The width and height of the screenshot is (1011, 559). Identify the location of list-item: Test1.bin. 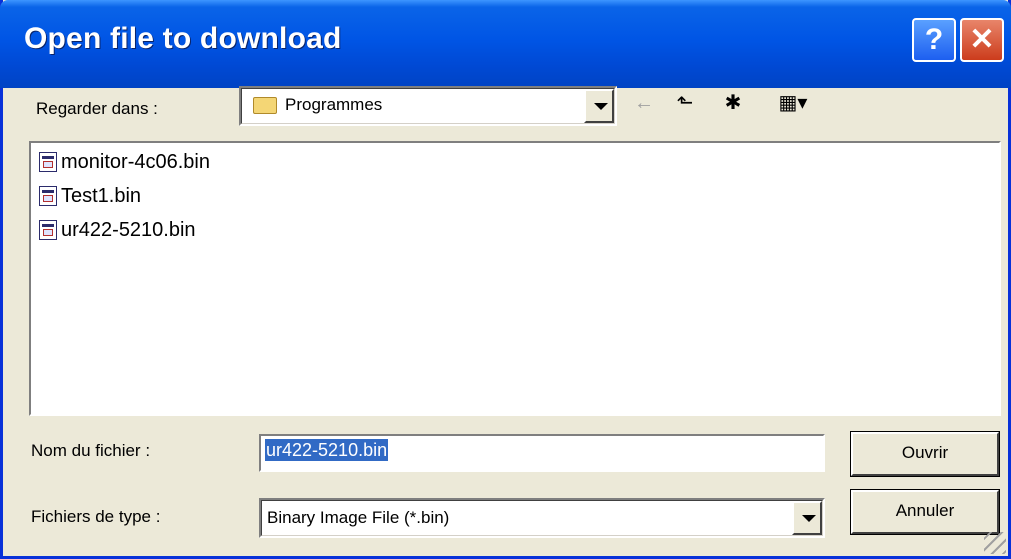
(90, 196).